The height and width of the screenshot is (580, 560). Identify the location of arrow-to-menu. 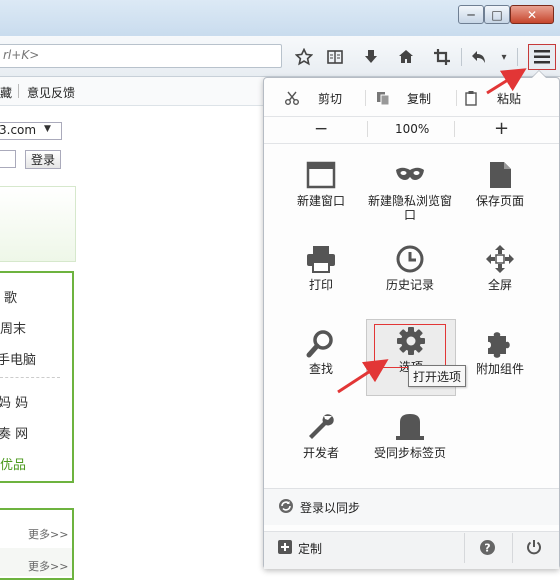
(506, 81).